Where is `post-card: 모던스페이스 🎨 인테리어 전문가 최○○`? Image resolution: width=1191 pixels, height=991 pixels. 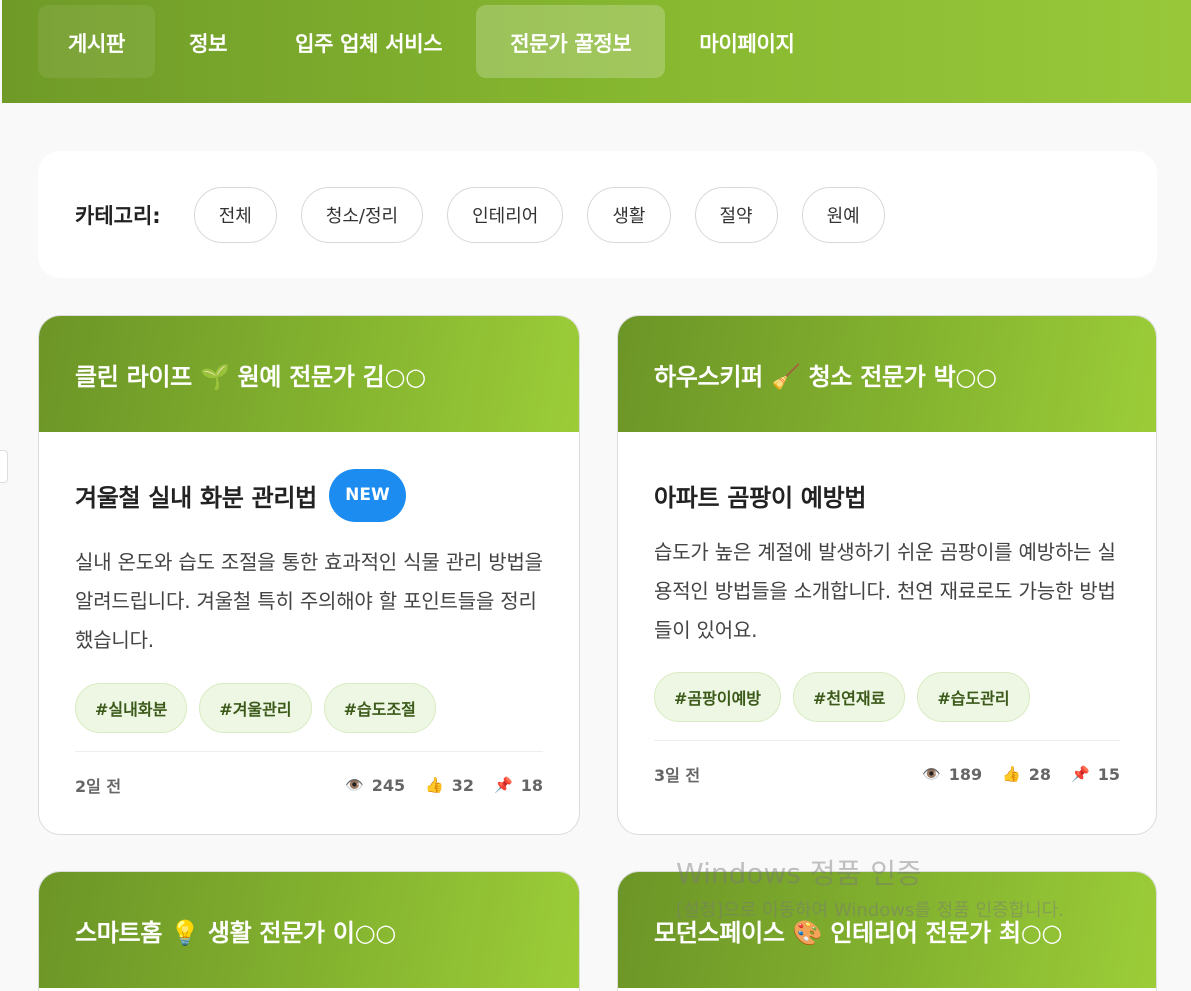 post-card: 모던스페이스 🎨 인테리어 전문가 최○○ is located at coordinates (887, 931).